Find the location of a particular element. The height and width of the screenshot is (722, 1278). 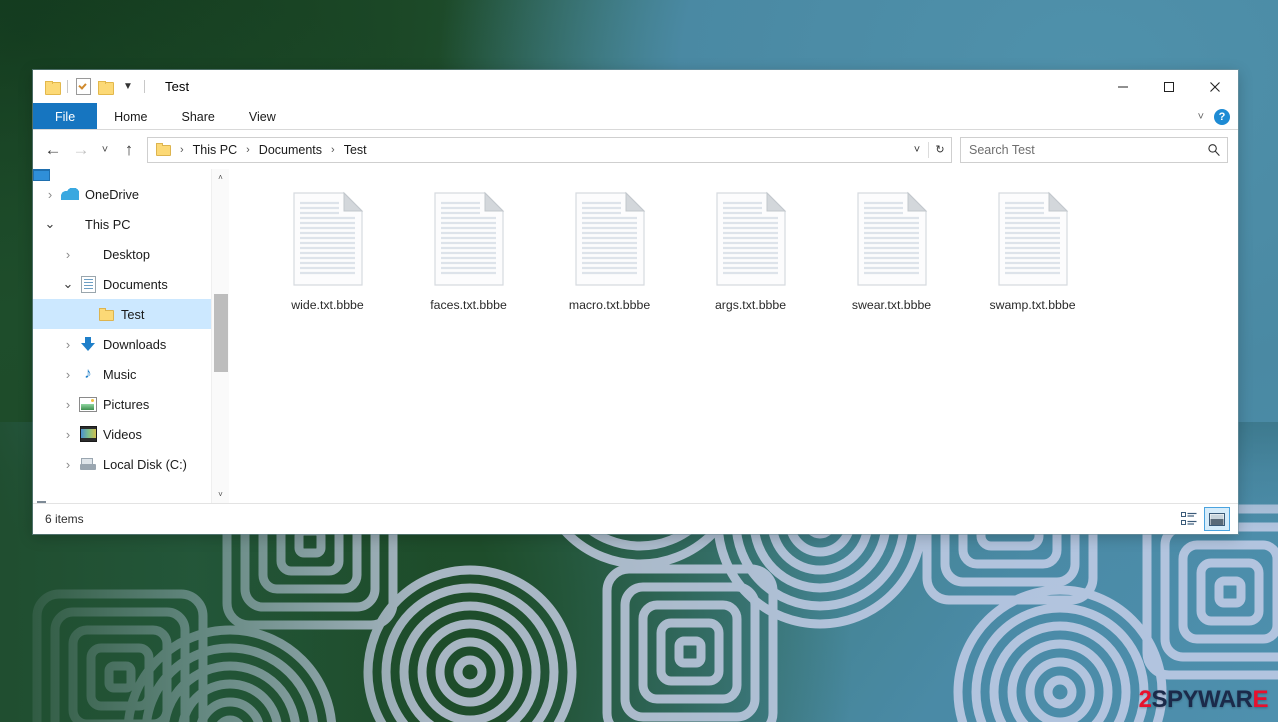

close-button is located at coordinates (1215, 86).